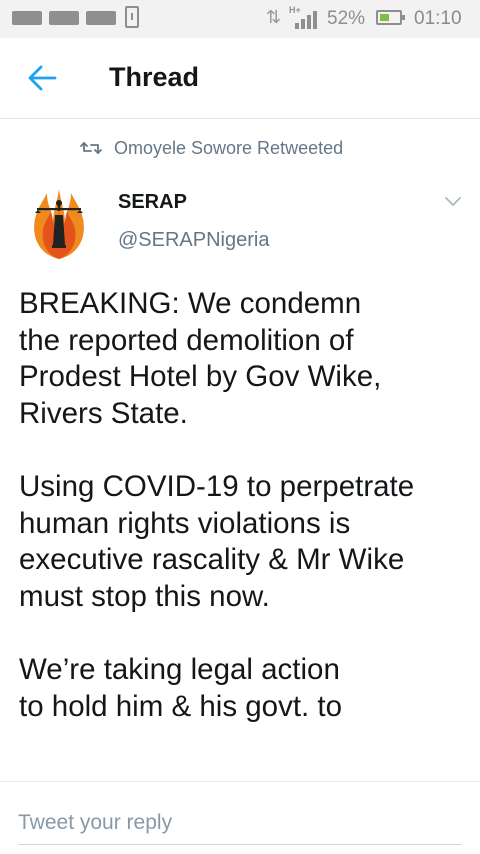 The image size is (480, 854). I want to click on network-type-label: H+, so click(295, 10).